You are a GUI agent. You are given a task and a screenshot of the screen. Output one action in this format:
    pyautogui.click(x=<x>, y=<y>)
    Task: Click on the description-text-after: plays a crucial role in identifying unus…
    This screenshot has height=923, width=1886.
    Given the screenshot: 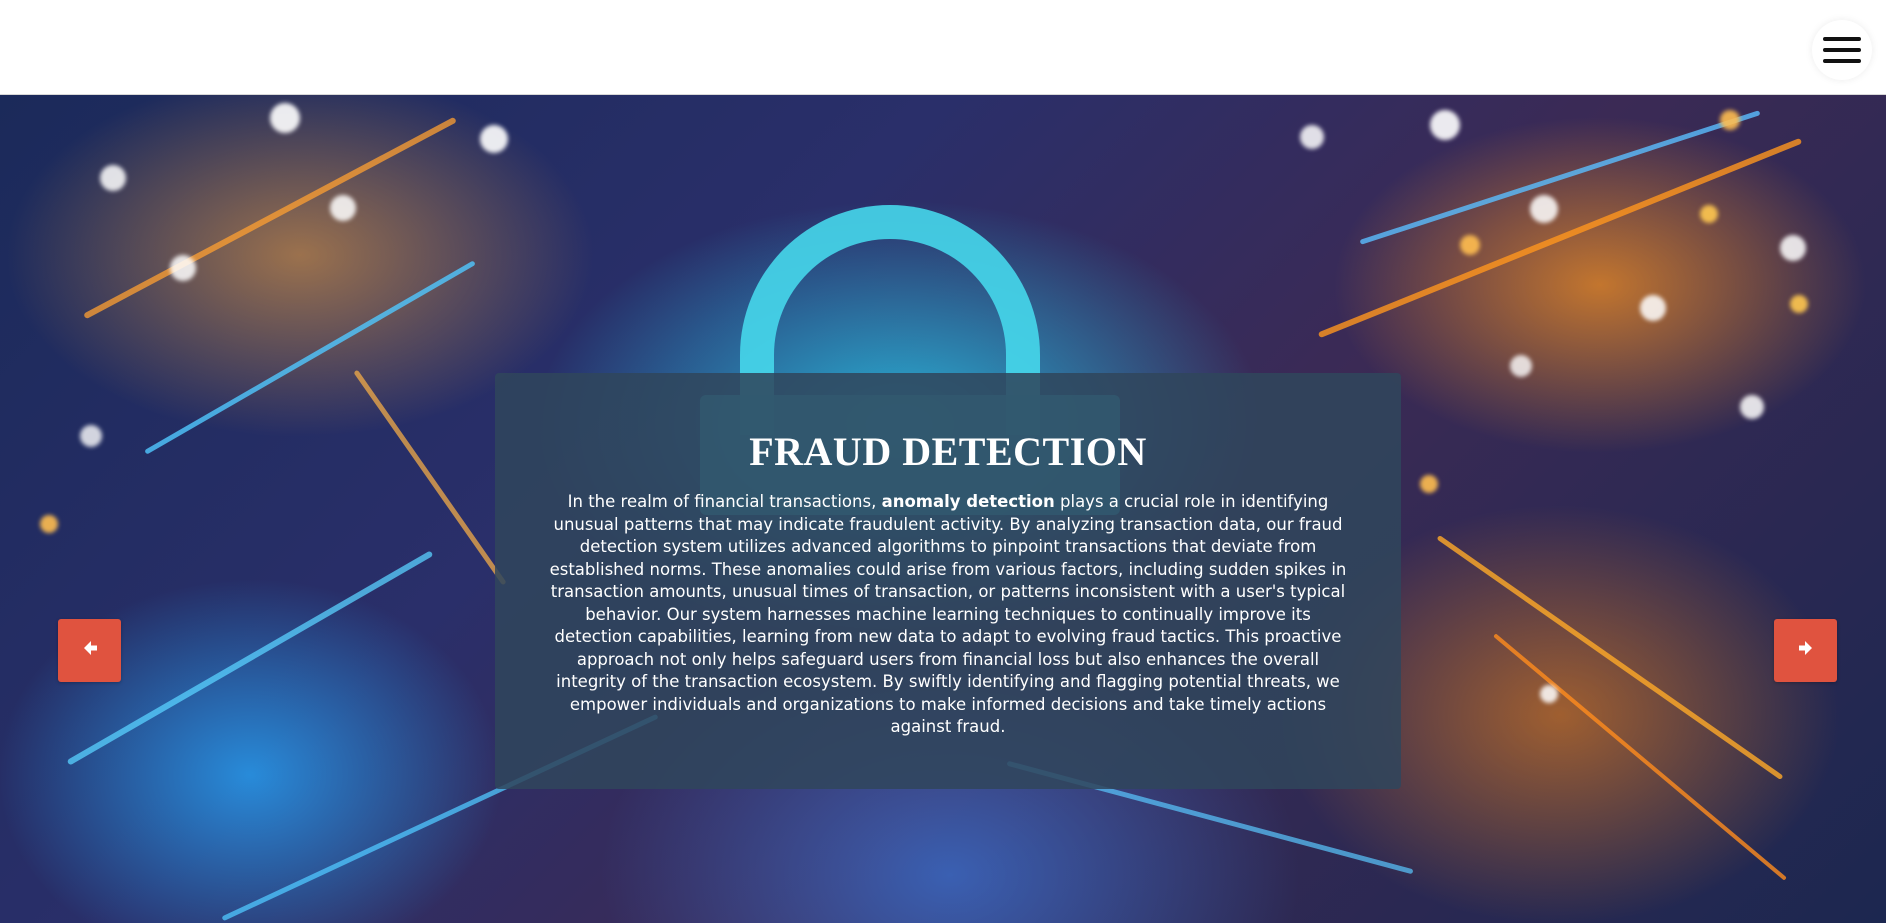 What is the action you would take?
    pyautogui.click(x=948, y=614)
    